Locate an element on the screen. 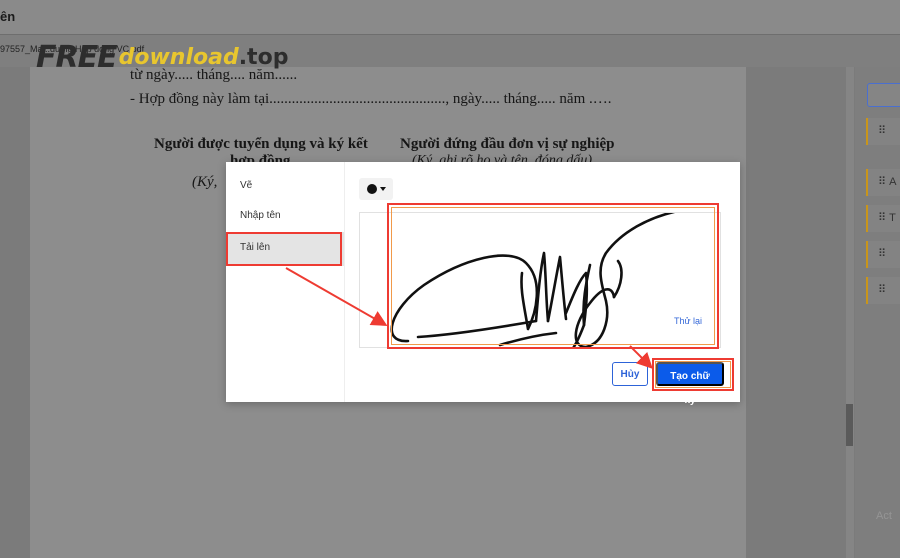  tab-type-name: Nhập tên is located at coordinates (285, 217).